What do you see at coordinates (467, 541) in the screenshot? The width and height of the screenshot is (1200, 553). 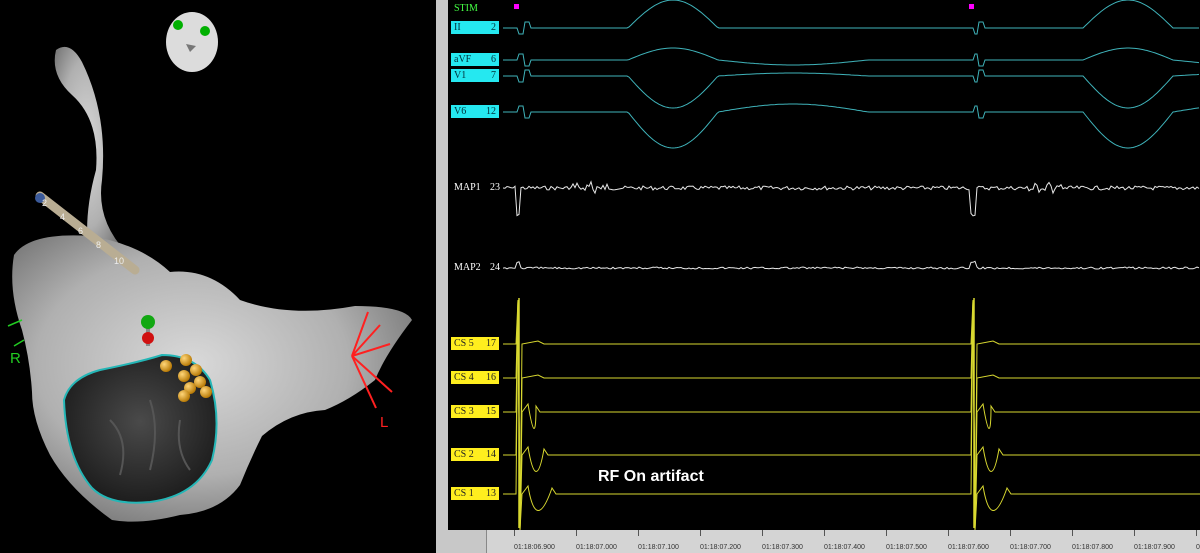 I see `time-ruler-scroll-stub` at bounding box center [467, 541].